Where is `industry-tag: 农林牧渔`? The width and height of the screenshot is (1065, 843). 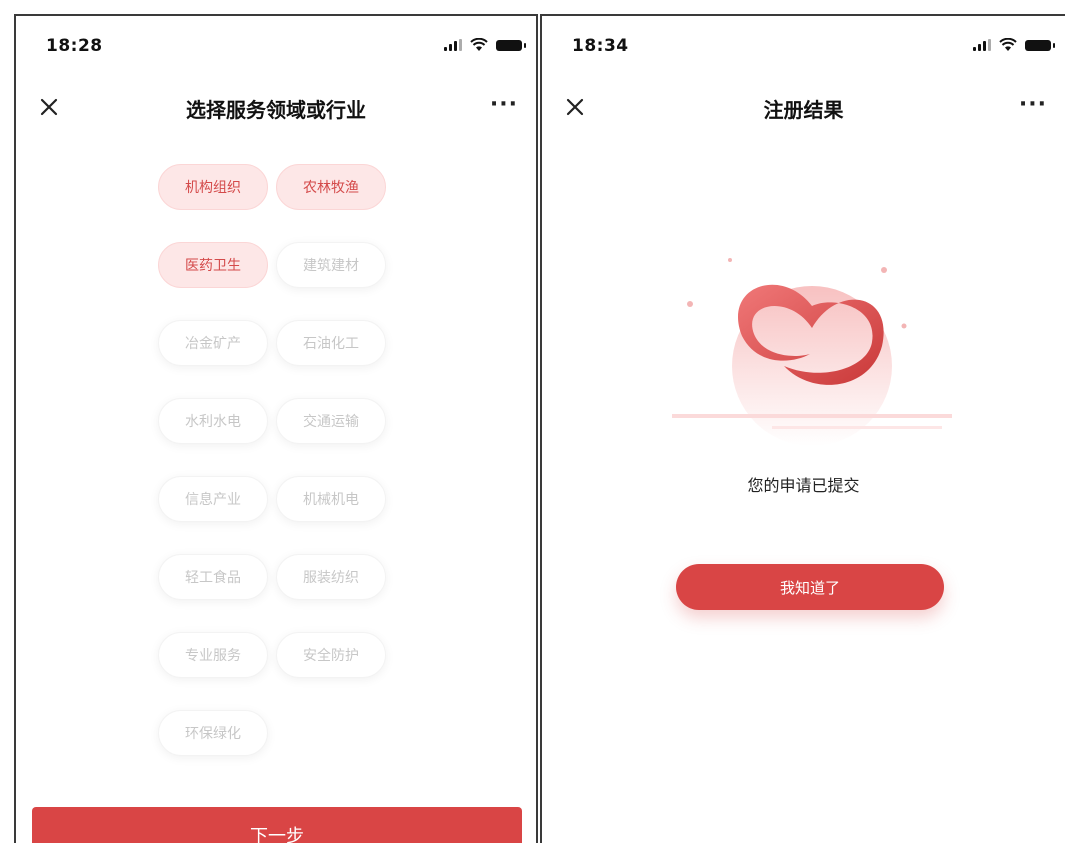 industry-tag: 农林牧渔 is located at coordinates (331, 187).